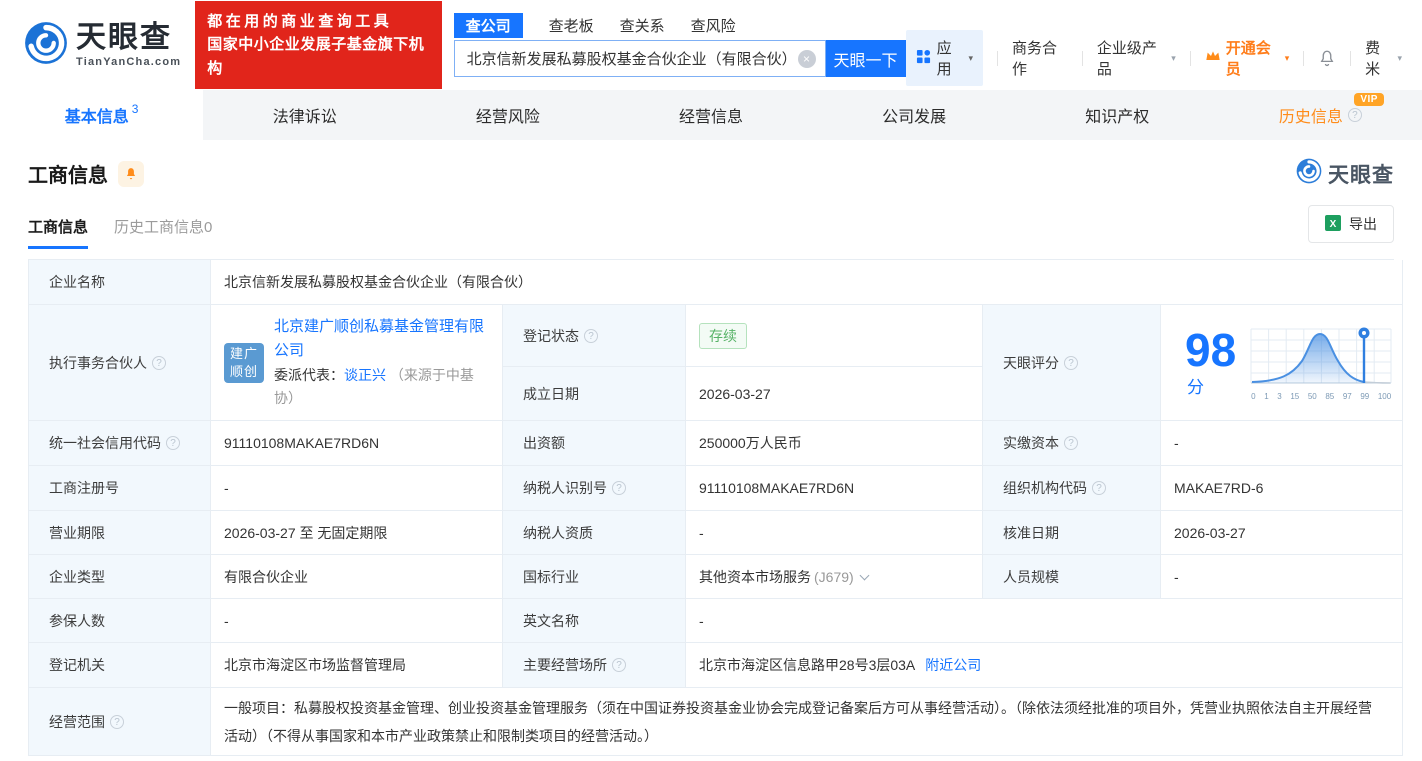 This screenshot has height=761, width=1422. What do you see at coordinates (642, 25) in the screenshot?
I see `search-tab-relation: 查关系` at bounding box center [642, 25].